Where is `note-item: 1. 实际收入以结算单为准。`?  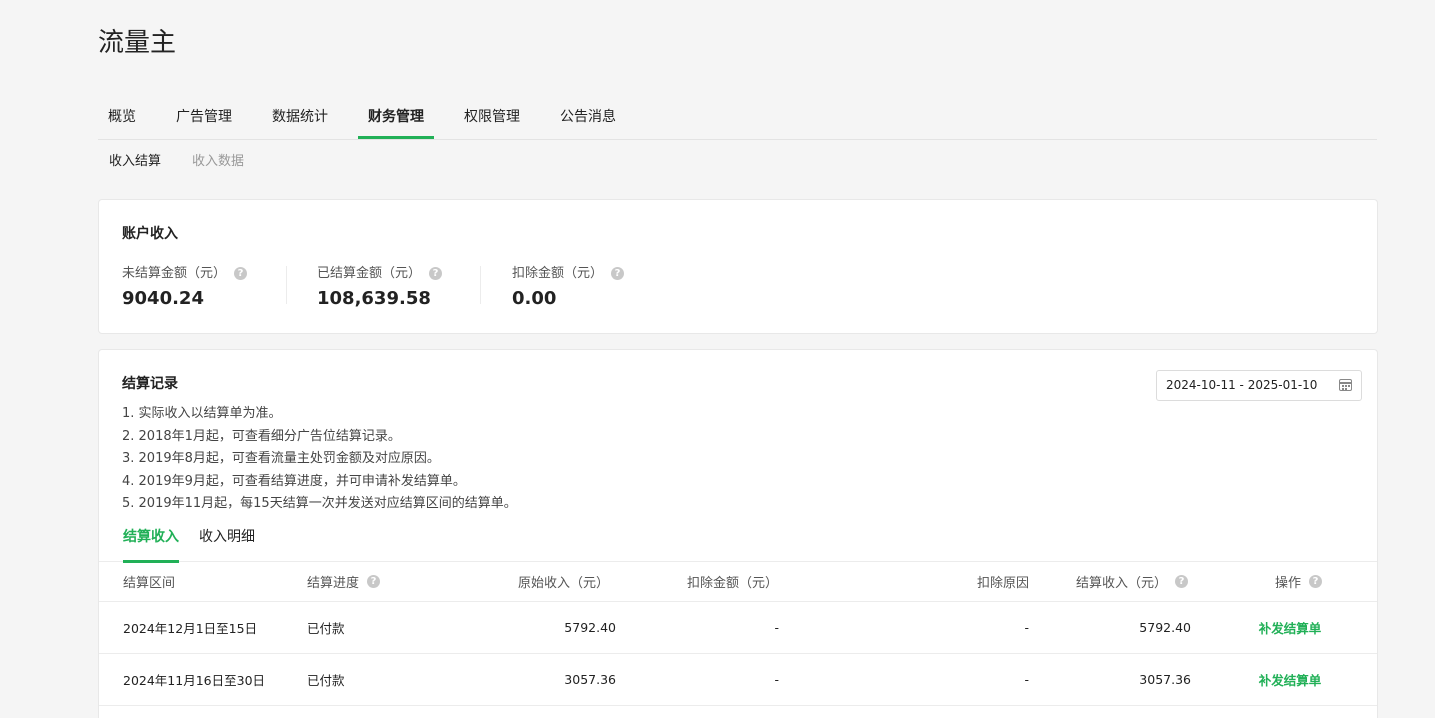
note-item: 1. 实际收入以结算单为准。 is located at coordinates (202, 413).